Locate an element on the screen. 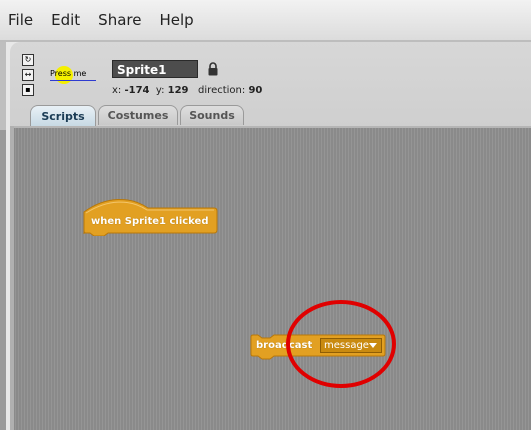  tab-costumes: Costumes is located at coordinates (138, 115).